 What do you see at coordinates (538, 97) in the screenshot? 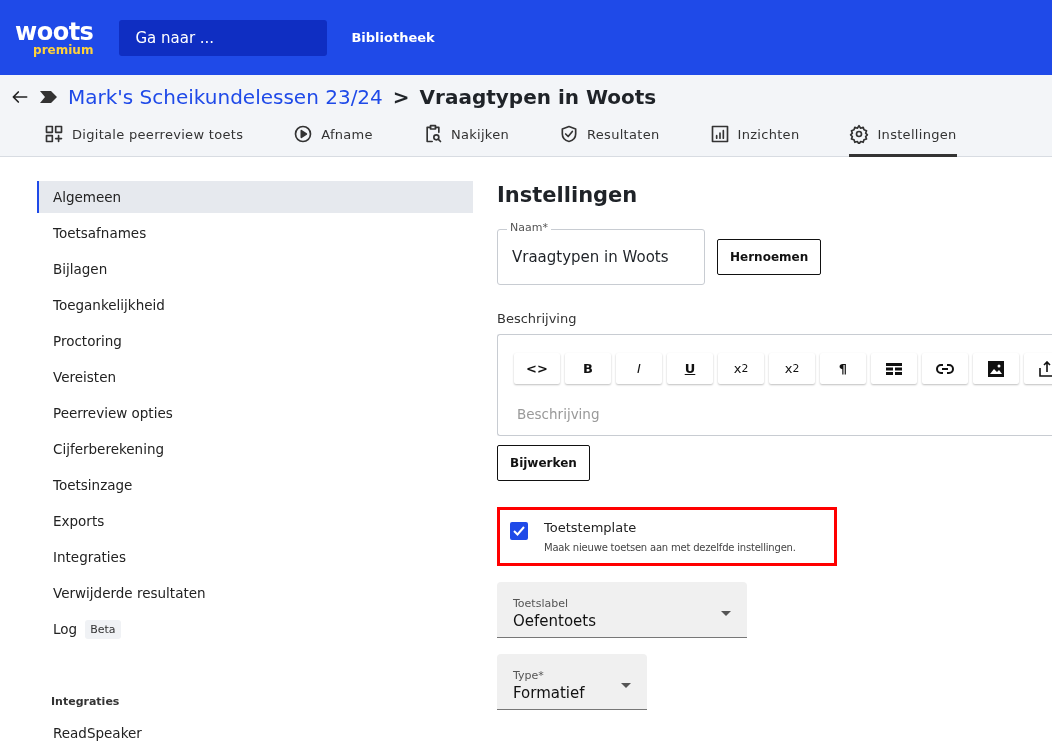
I see `page-title: Vraagtypen in Woots` at bounding box center [538, 97].